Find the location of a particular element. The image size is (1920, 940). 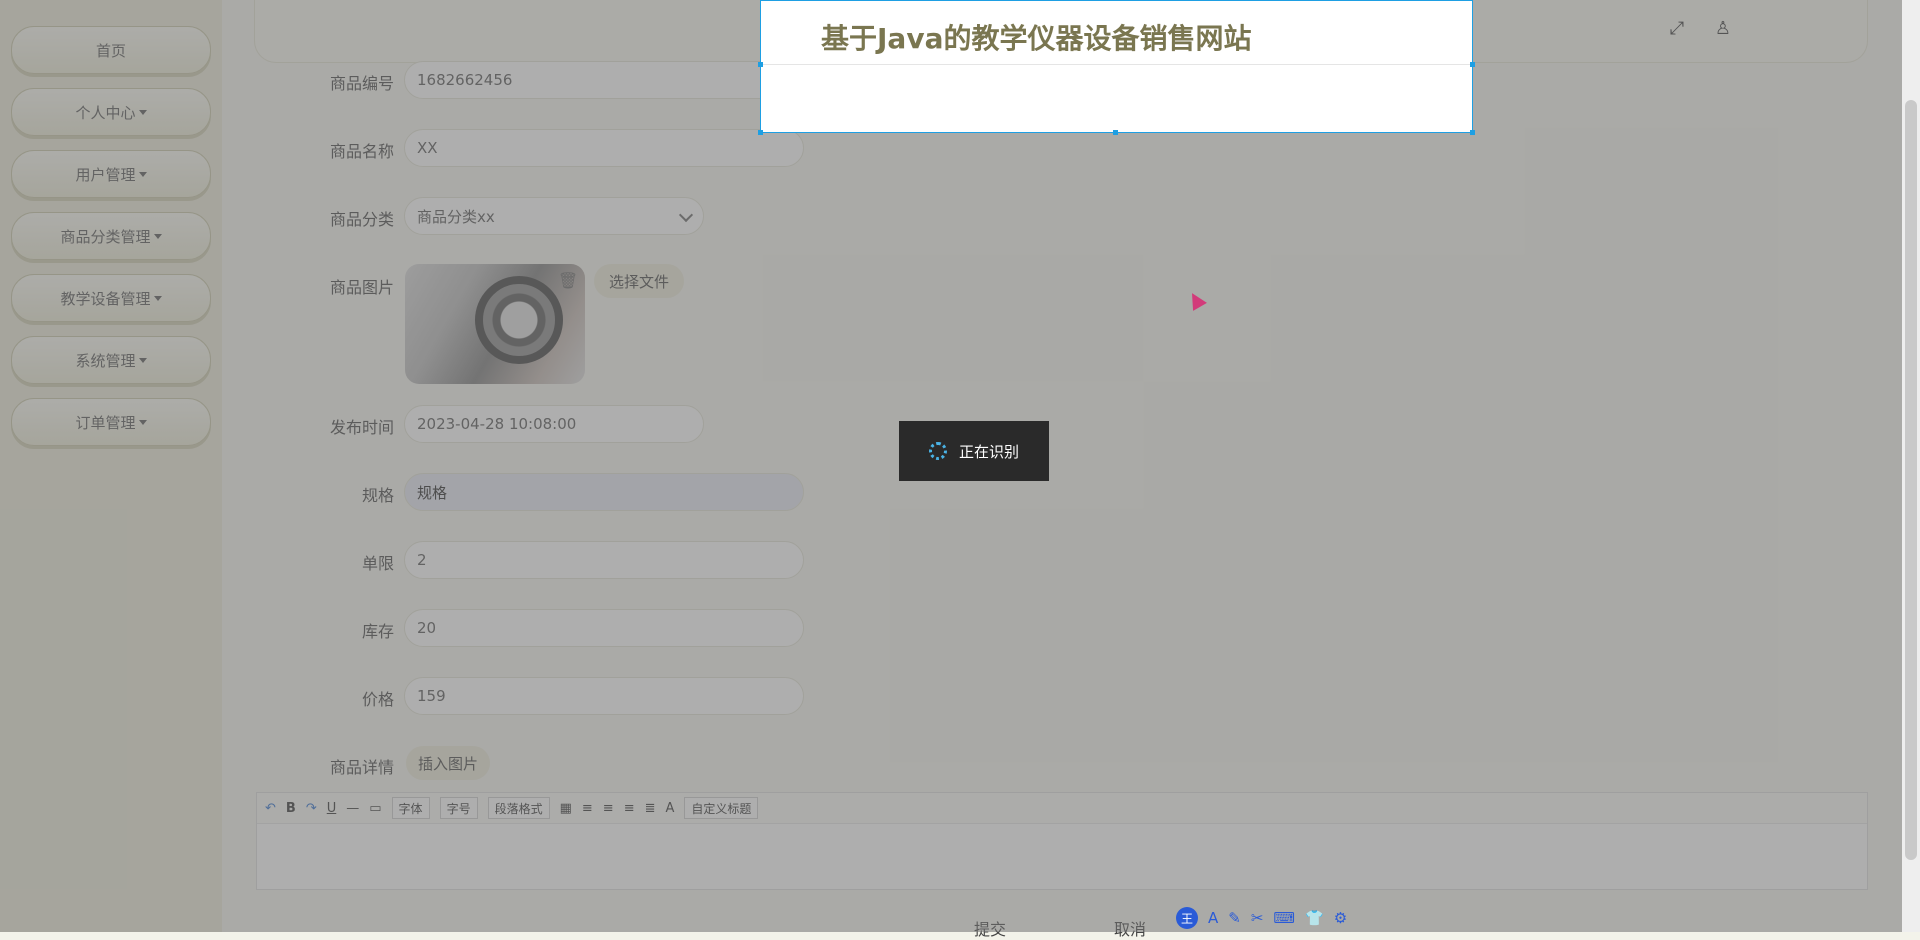

bold-icon: B is located at coordinates (291, 808).